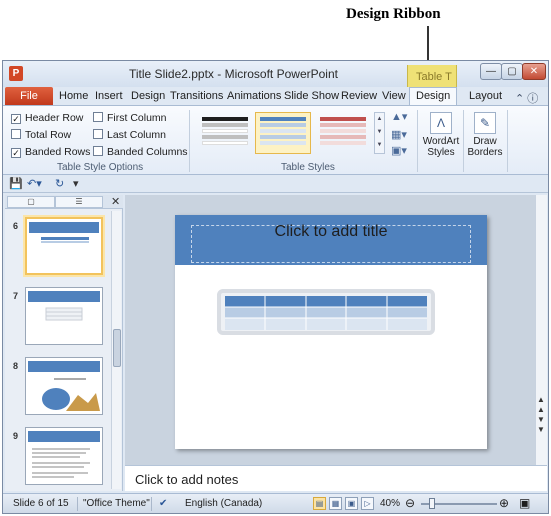  Describe the element at coordinates (16, 153) in the screenshot. I see `banded-rows-checkbox: ✓` at that location.